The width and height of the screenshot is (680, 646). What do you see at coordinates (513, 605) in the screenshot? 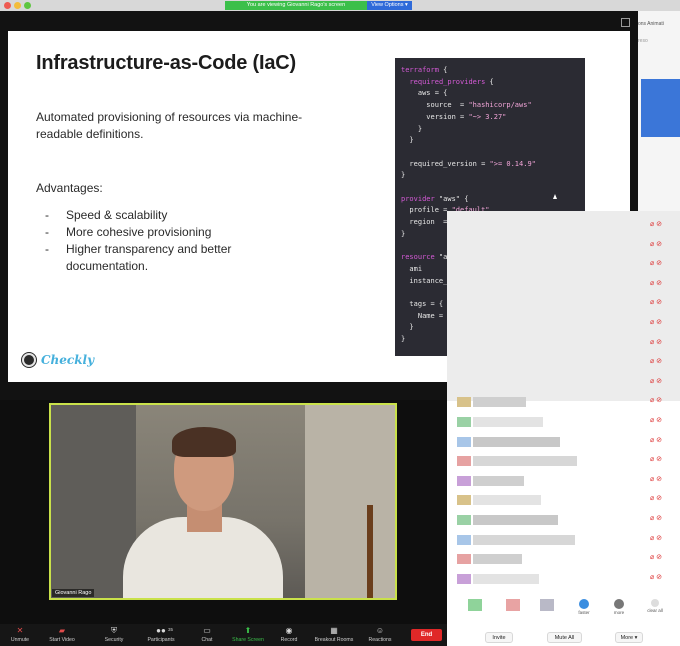
I see `reaction-red` at bounding box center [513, 605].